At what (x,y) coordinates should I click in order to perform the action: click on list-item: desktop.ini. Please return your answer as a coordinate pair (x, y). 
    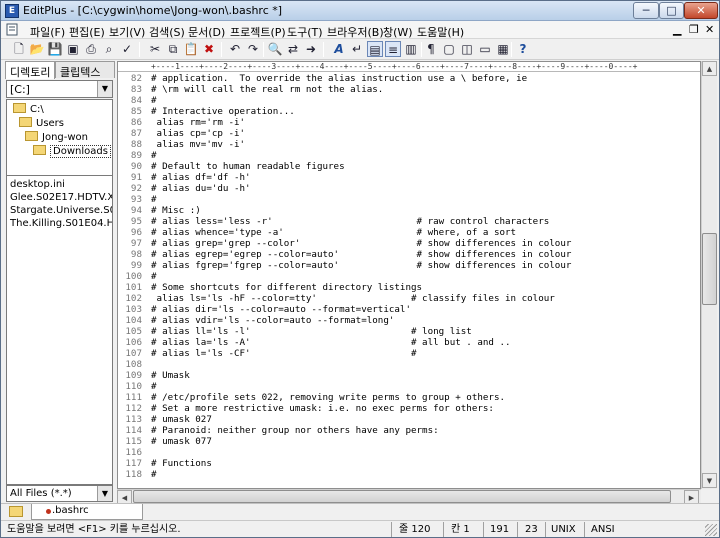
    Looking at the image, I should click on (37, 184).